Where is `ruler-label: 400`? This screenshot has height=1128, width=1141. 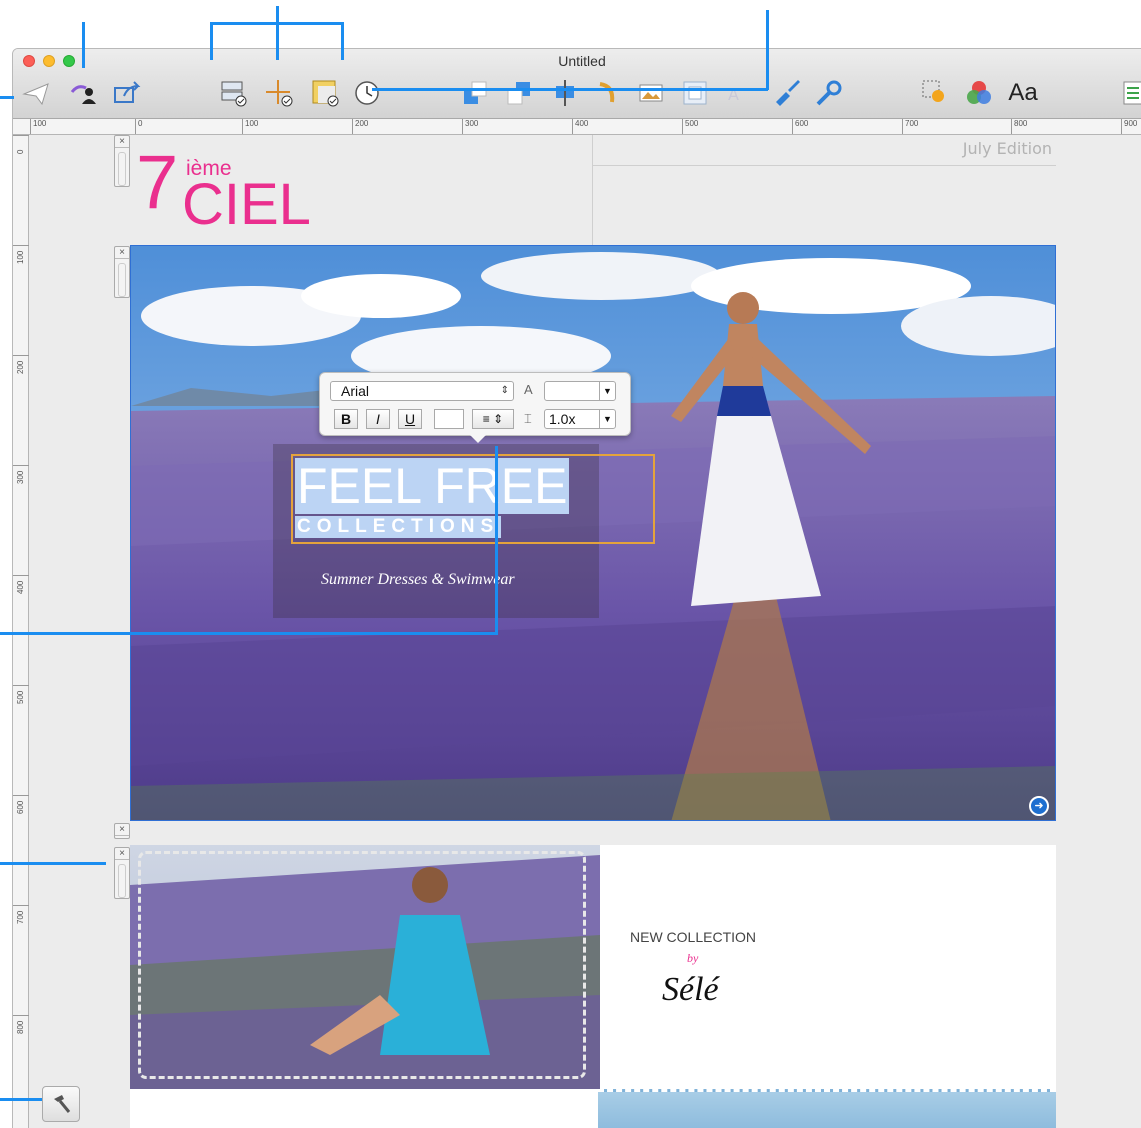
ruler-label: 400 is located at coordinates (580, 126).